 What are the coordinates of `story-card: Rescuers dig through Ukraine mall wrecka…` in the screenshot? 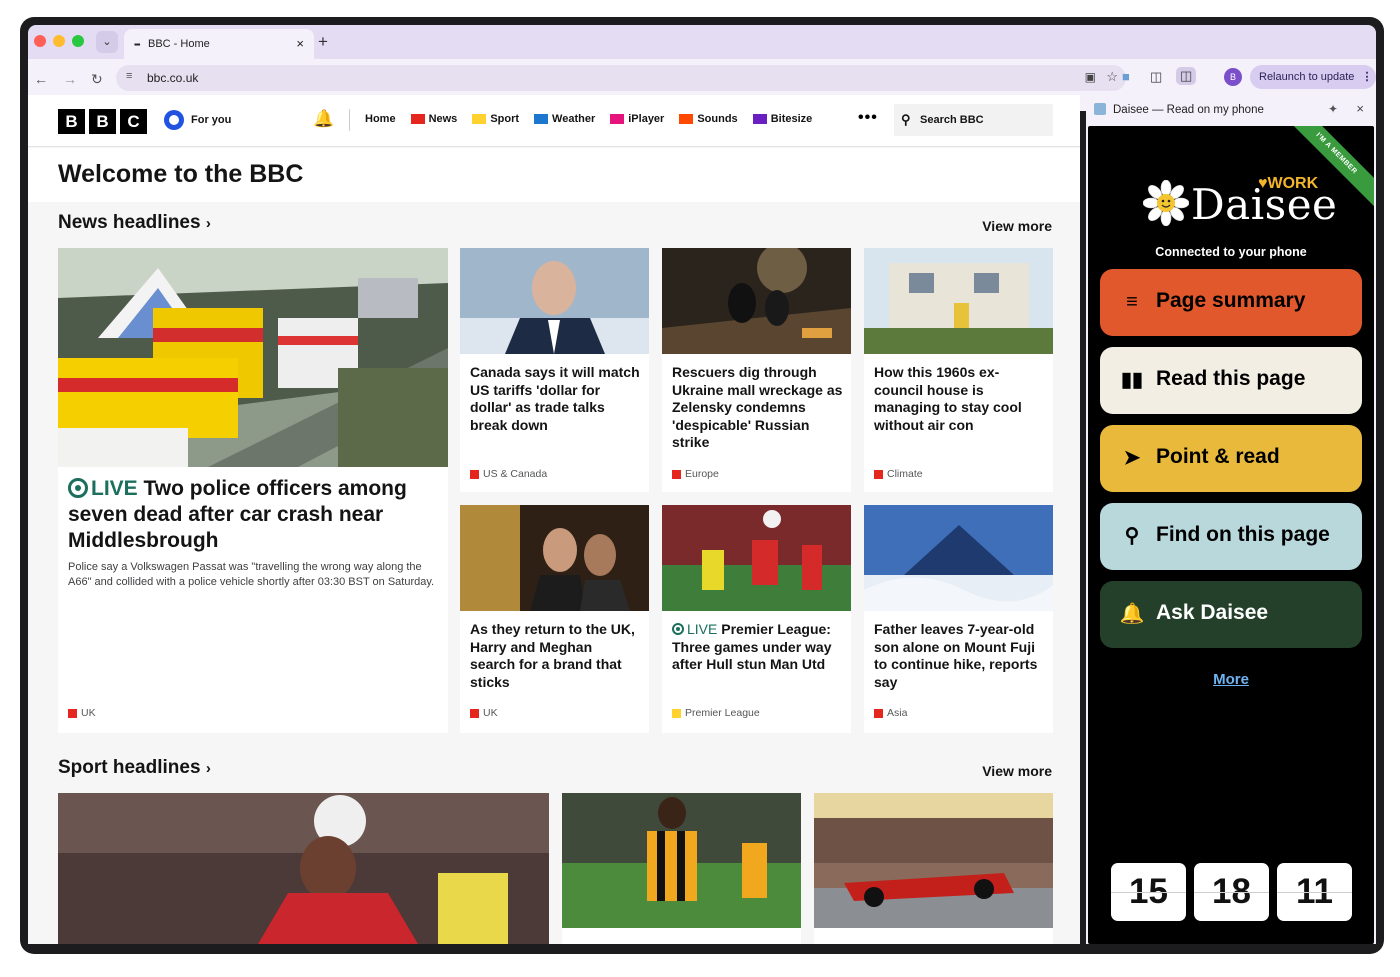 It's located at (756, 370).